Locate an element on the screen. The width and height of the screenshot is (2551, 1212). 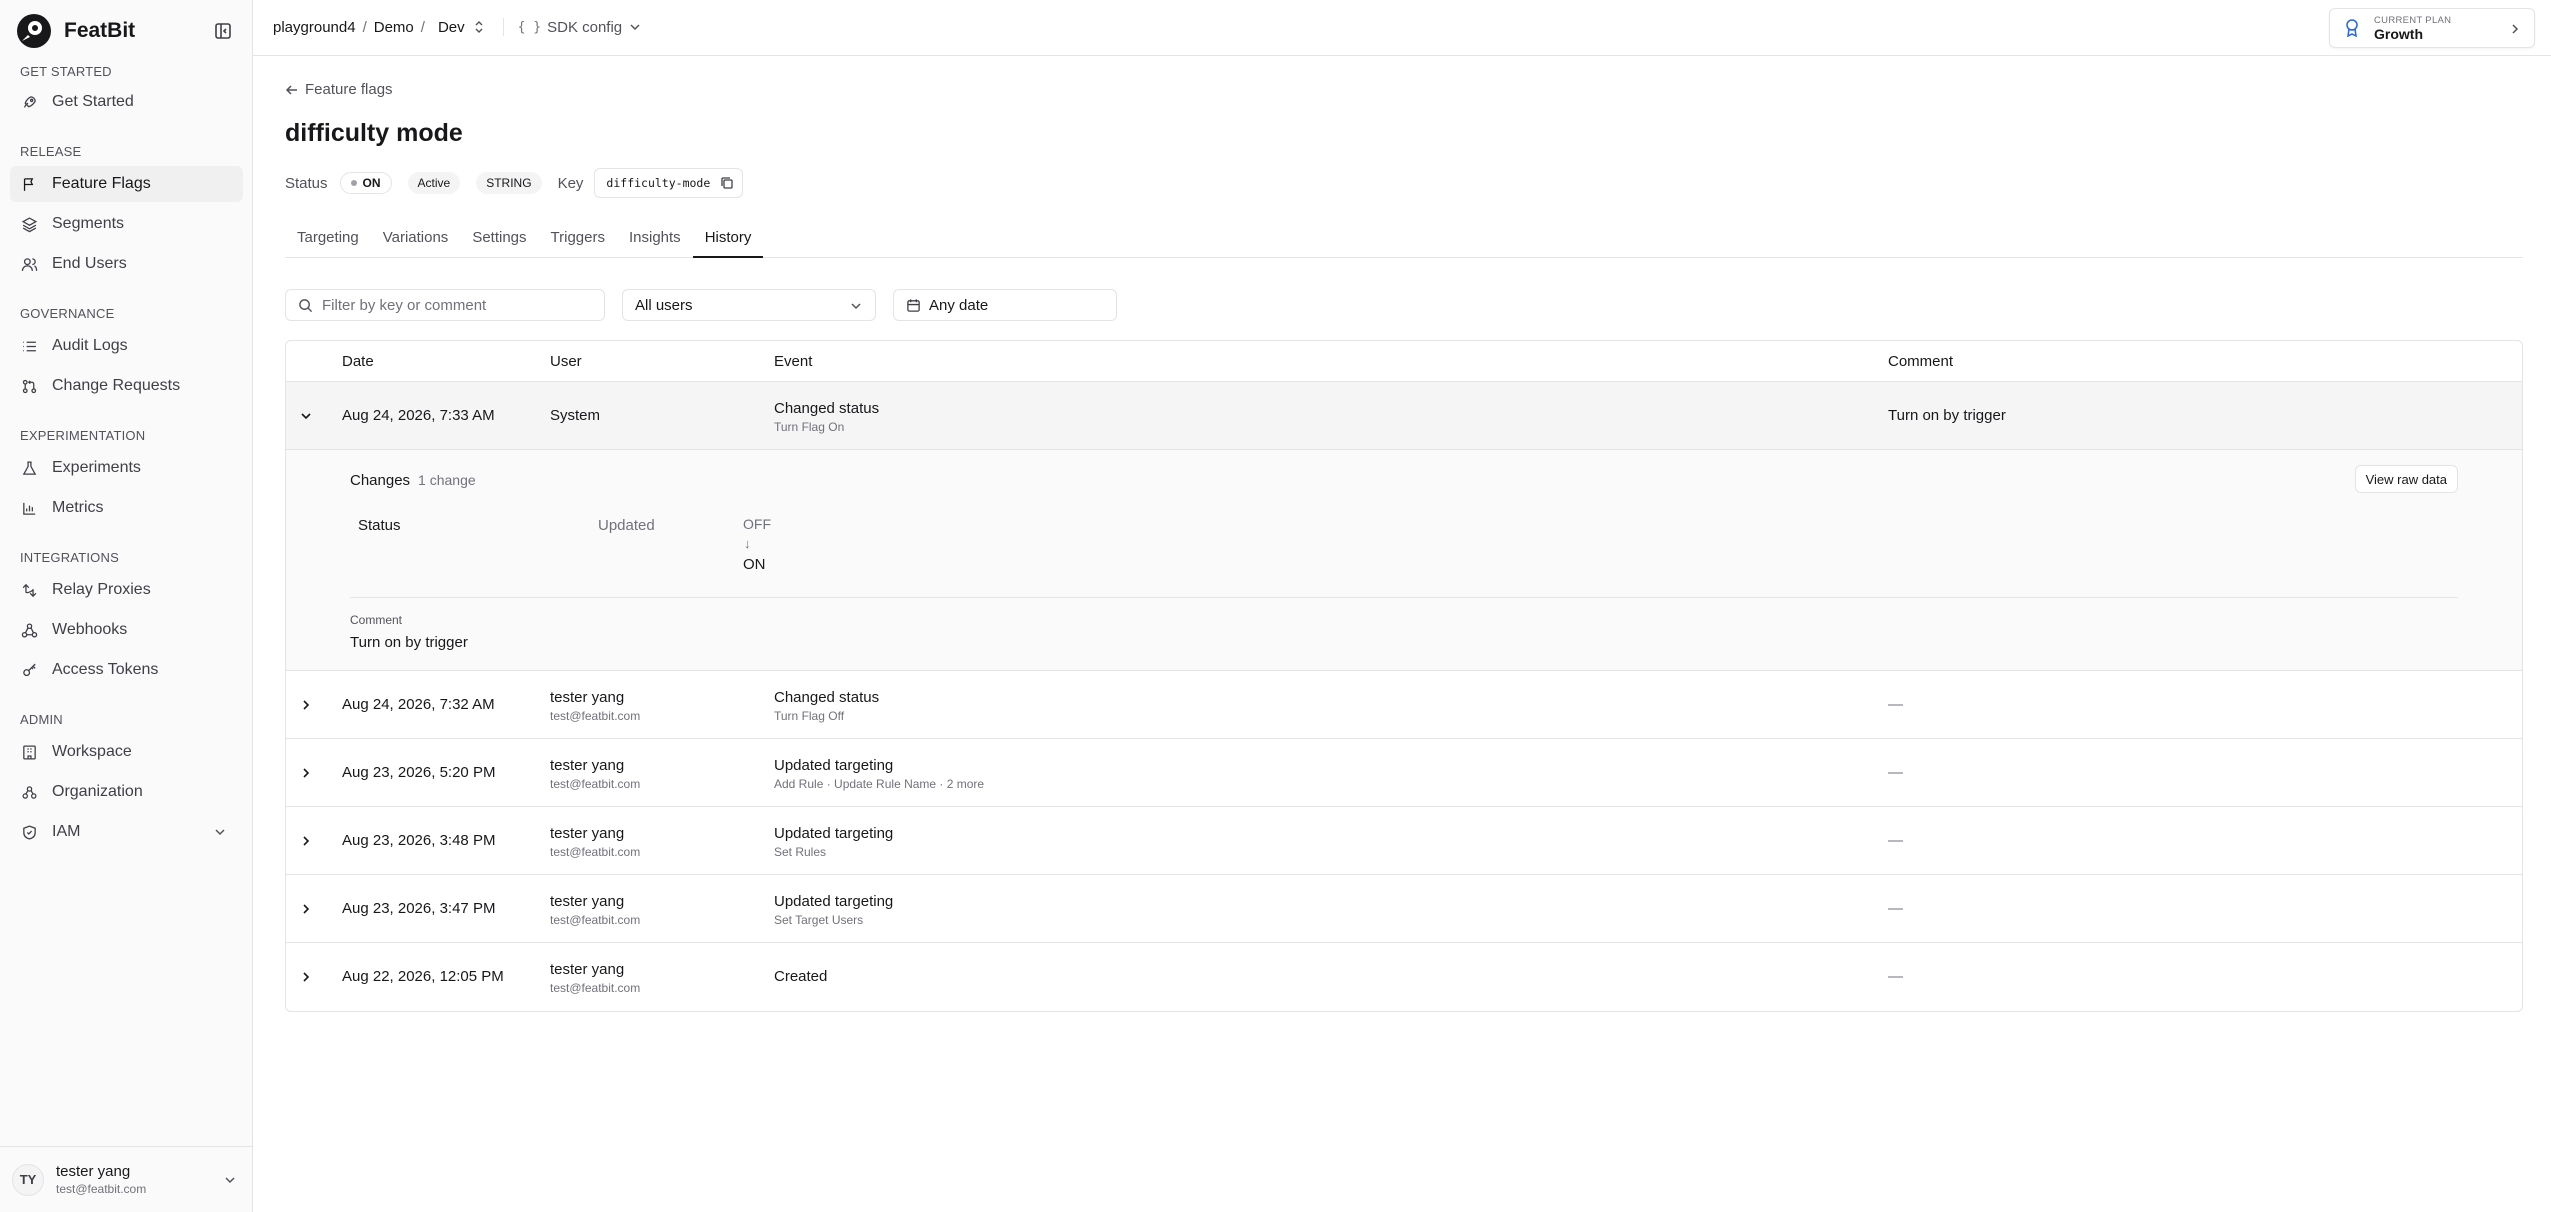
change-field: Status is located at coordinates (379, 525).